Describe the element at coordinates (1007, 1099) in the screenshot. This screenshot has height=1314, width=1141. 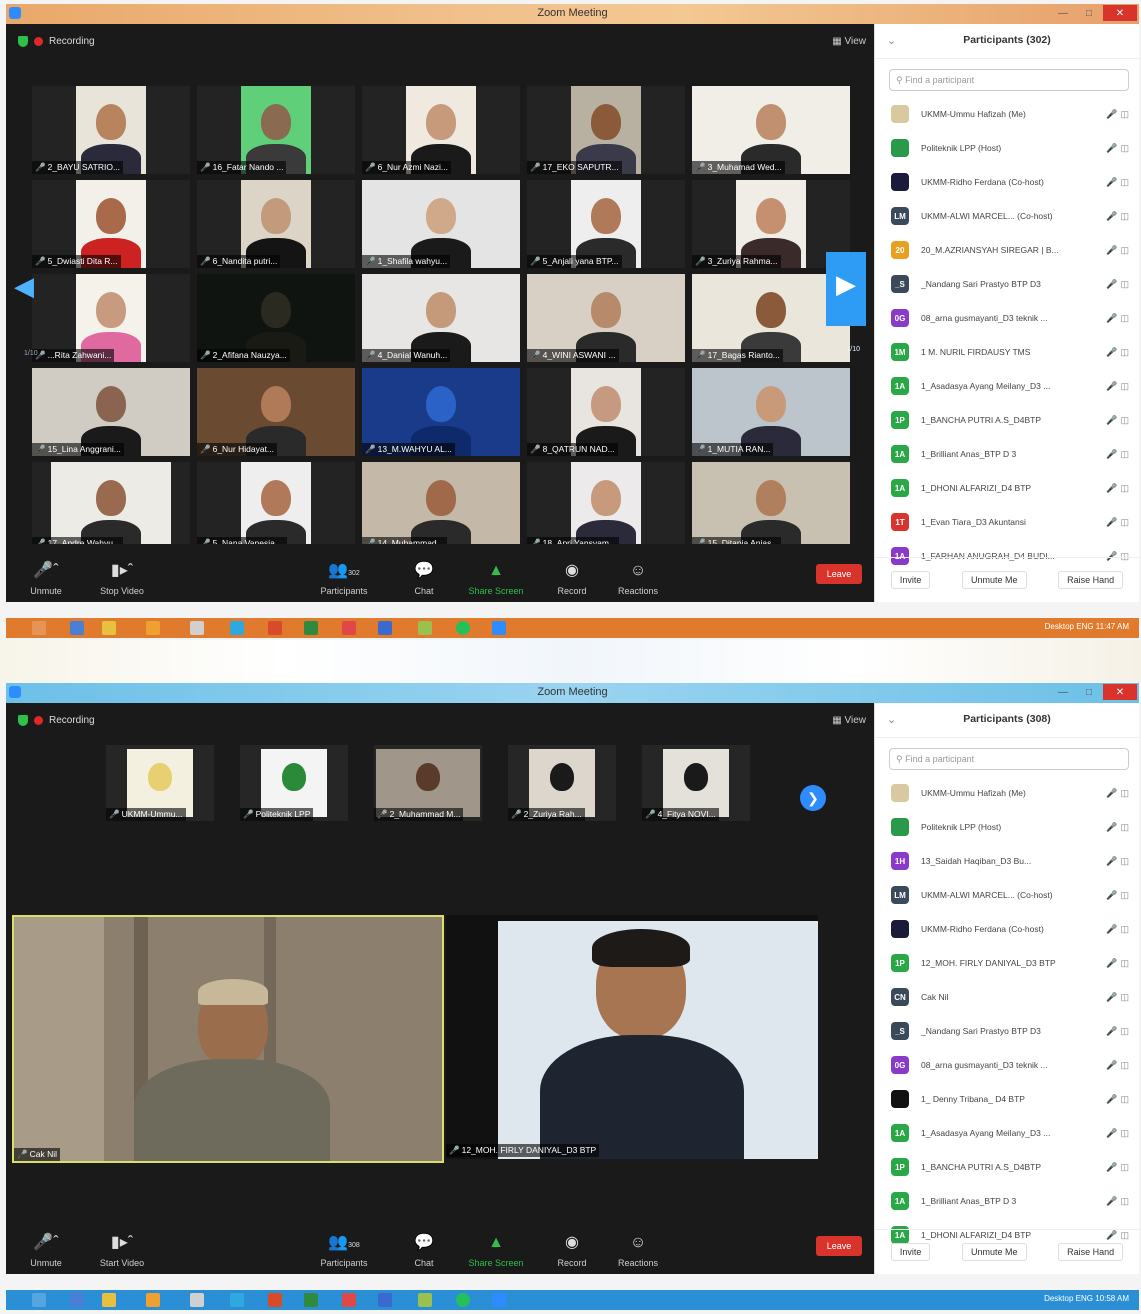
I see `participant-row: 1_ Denny Tribana_ D4 BTP 🎤 ◫` at that location.